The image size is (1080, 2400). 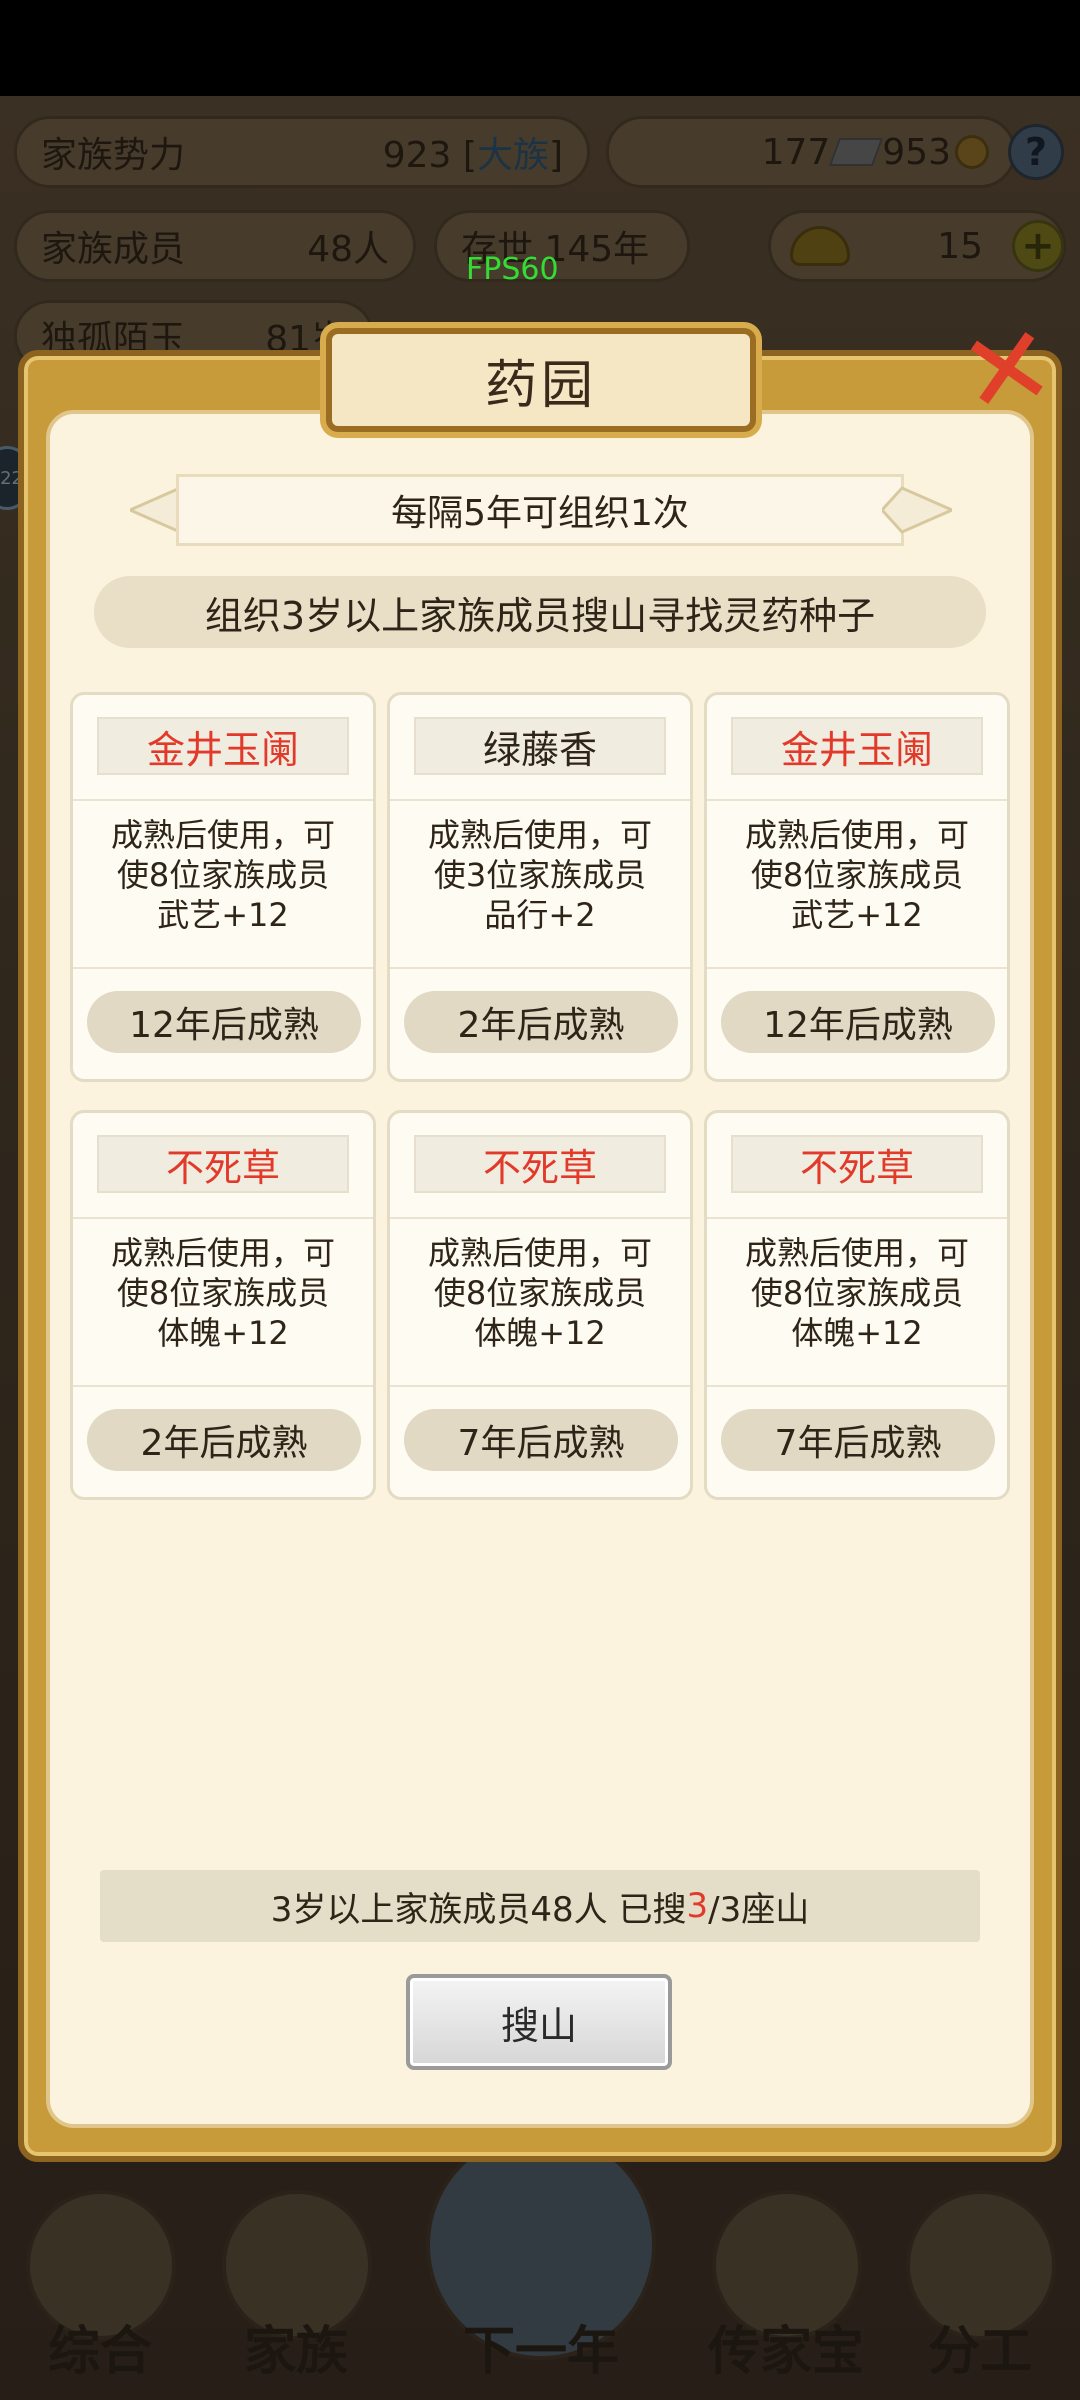 I want to click on summary-prefix: 3岁以上家族成员48人 已搜, so click(x=478, y=1909).